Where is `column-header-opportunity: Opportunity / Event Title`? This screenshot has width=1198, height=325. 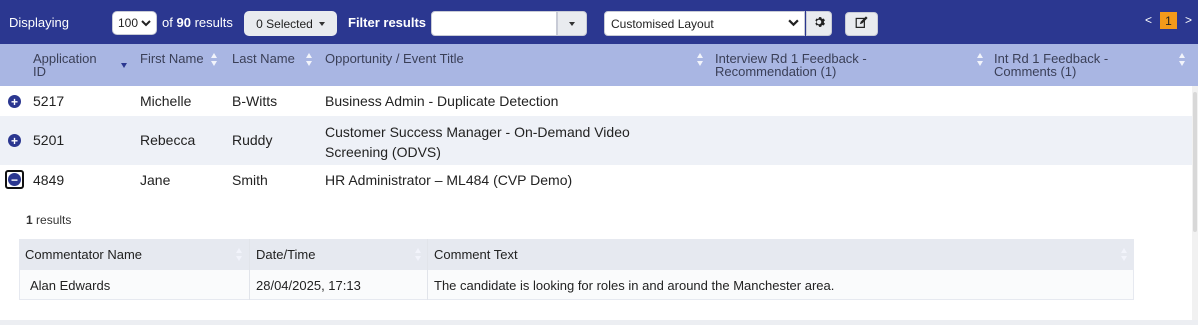 column-header-opportunity: Opportunity / Event Title is located at coordinates (394, 58).